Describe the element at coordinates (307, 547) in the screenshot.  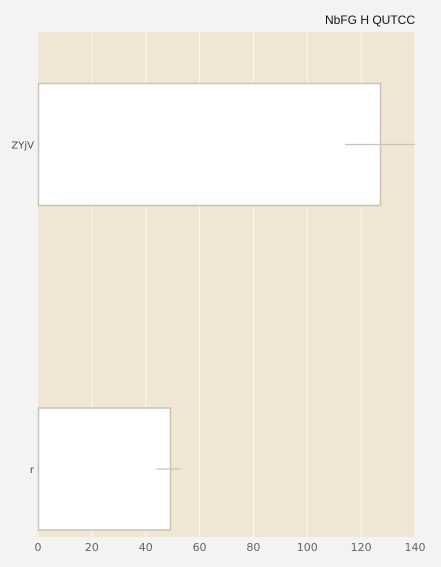
I see `x-tick-label: 100` at that location.